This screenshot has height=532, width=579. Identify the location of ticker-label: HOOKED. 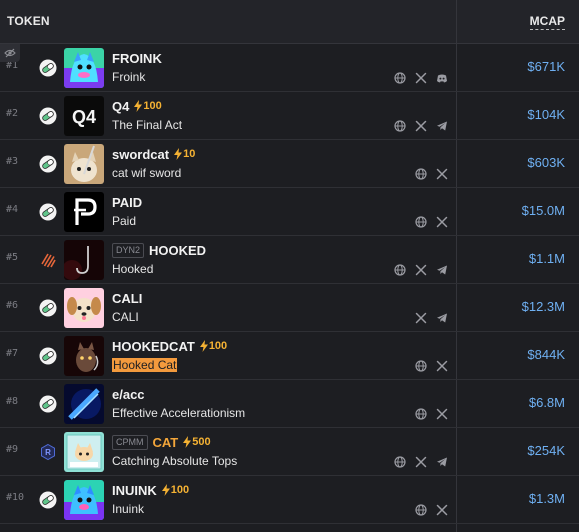
(177, 250).